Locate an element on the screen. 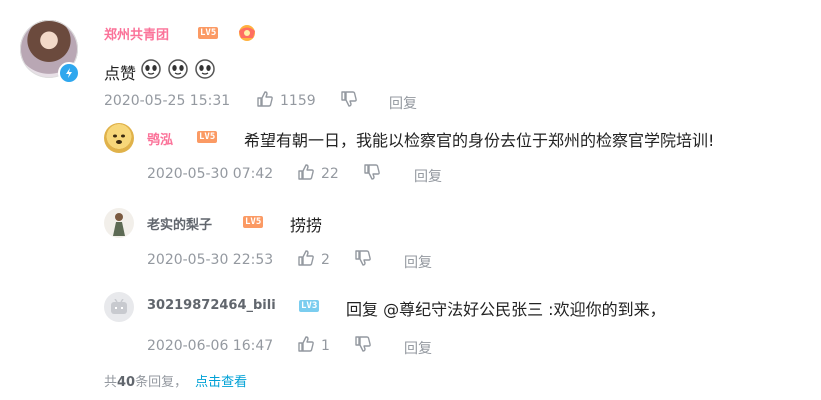  comment-text: 点赞 is located at coordinates (120, 73).